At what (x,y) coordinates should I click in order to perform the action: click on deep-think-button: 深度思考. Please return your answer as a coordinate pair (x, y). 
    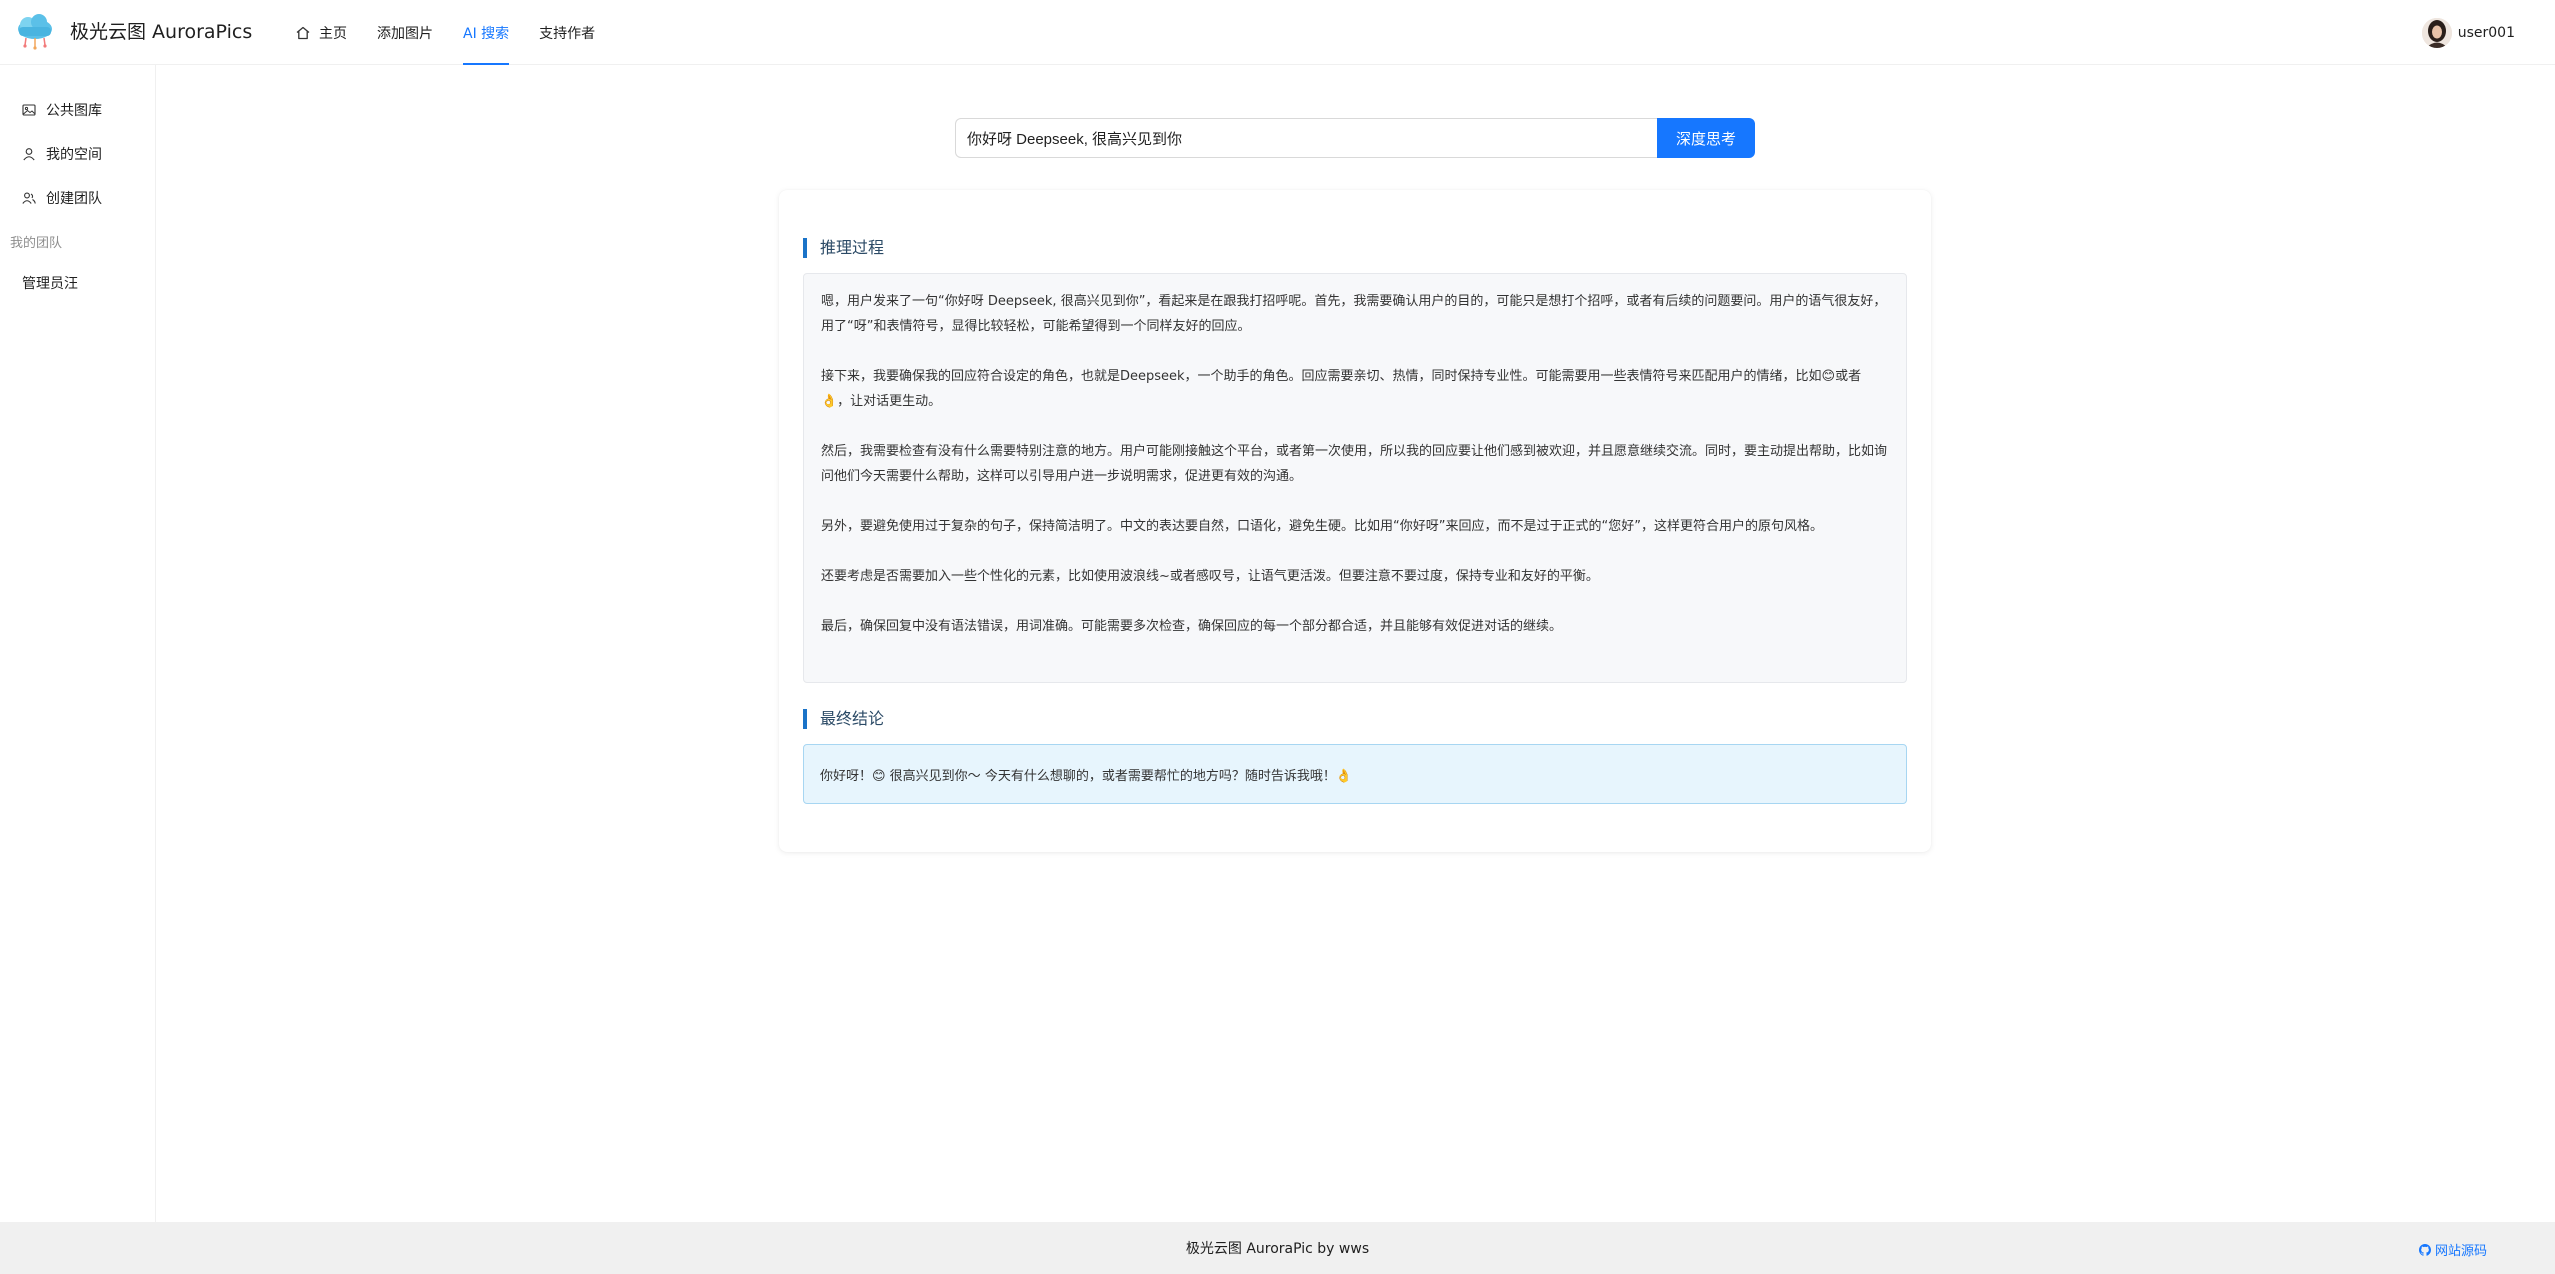
    Looking at the image, I should click on (1706, 138).